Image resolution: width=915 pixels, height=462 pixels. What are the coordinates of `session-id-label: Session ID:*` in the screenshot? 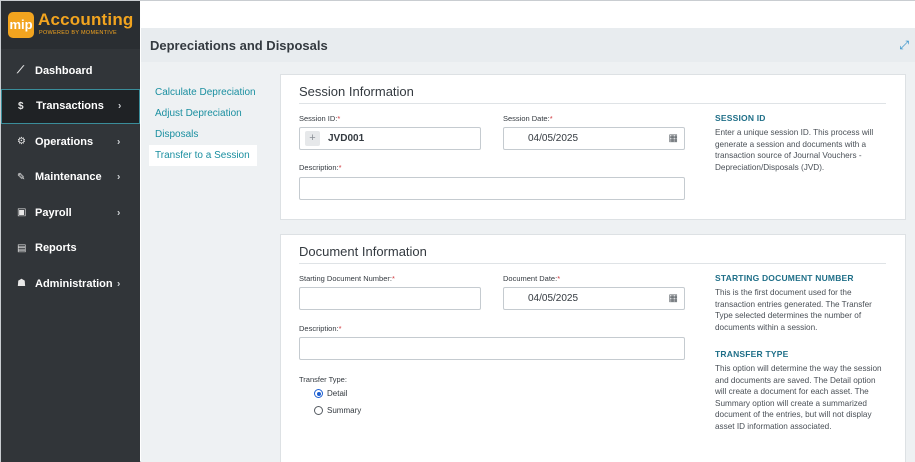 It's located at (319, 118).